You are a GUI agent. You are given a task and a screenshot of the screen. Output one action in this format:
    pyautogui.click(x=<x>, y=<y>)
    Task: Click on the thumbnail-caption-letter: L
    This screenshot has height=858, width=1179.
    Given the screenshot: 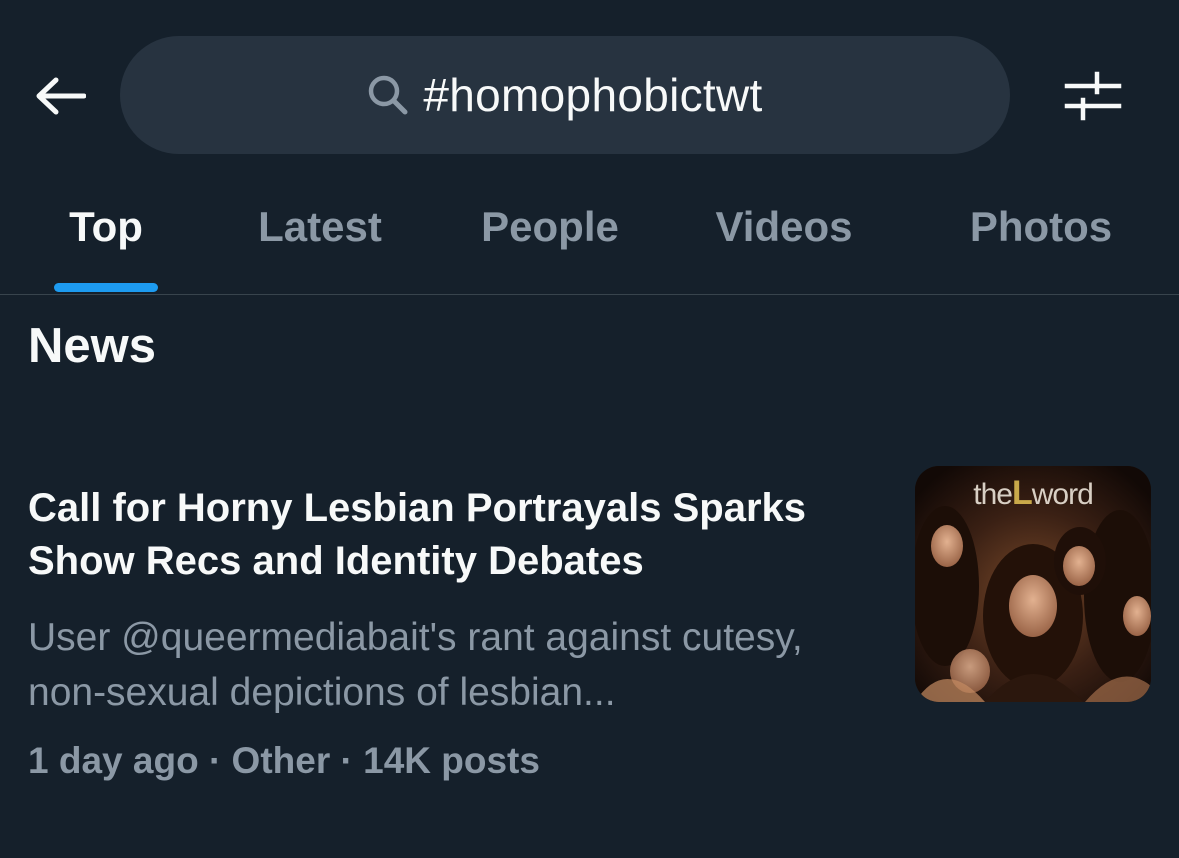 What is the action you would take?
    pyautogui.click(x=1022, y=493)
    